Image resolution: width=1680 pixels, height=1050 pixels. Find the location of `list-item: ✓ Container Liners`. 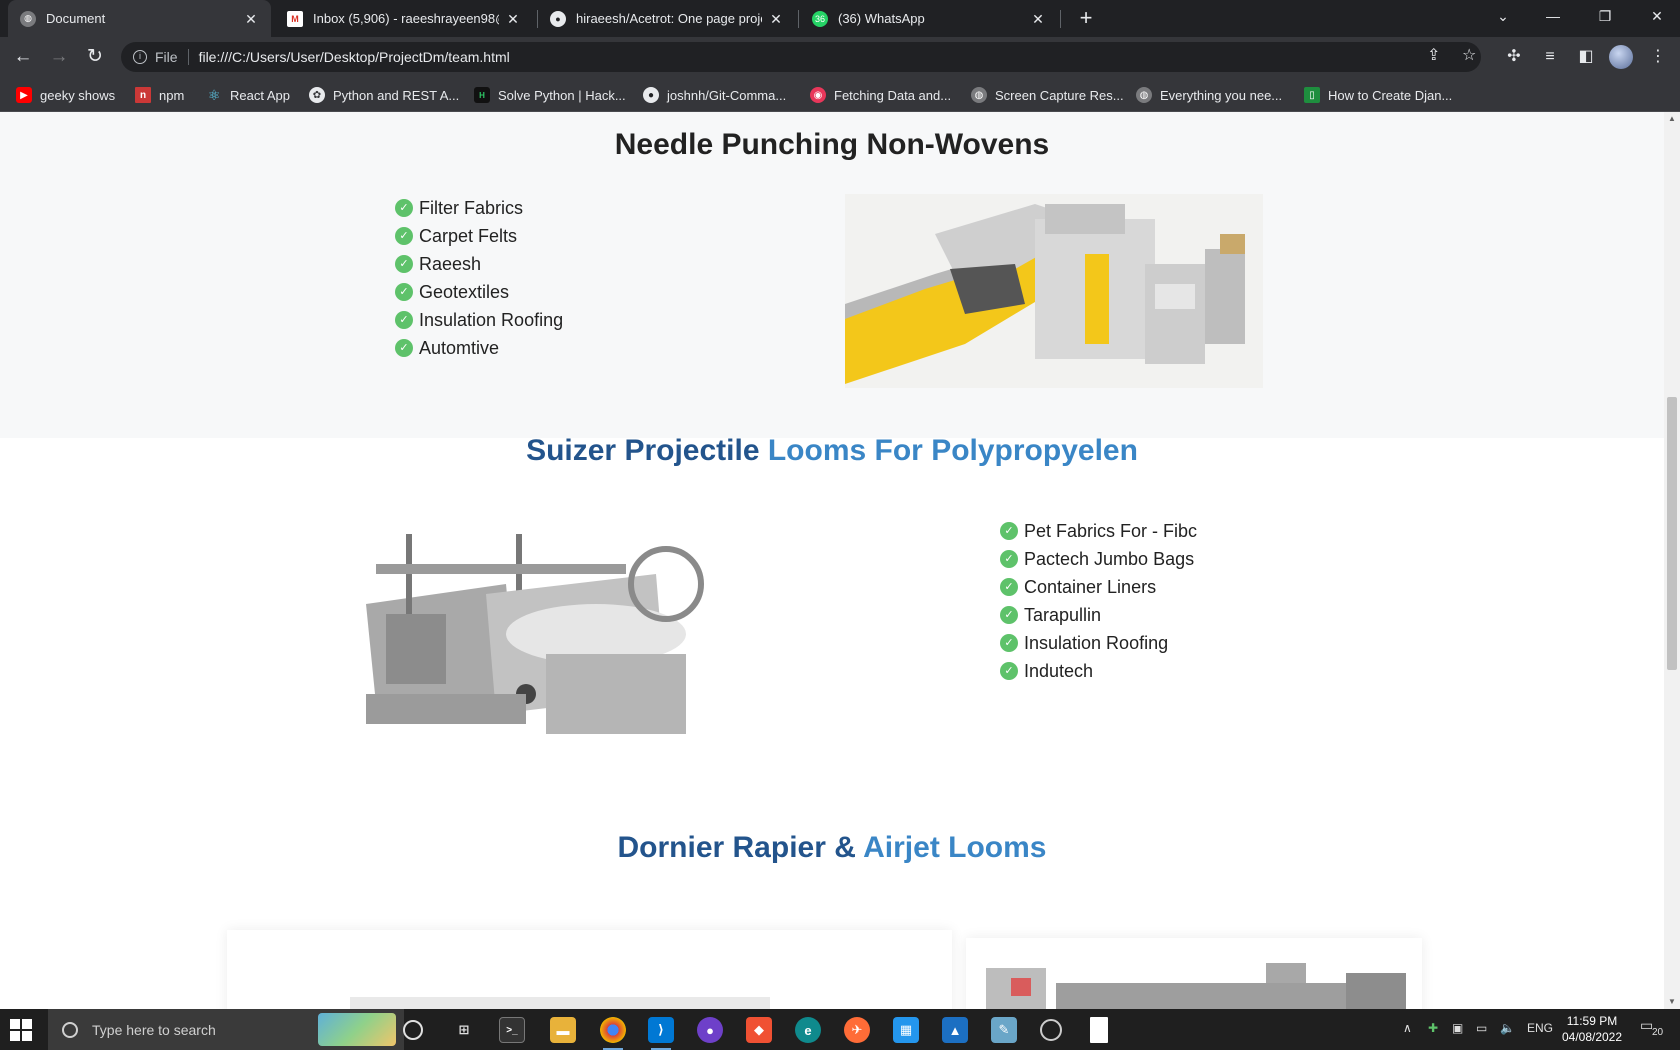

list-item: ✓ Container Liners is located at coordinates (1098, 587).